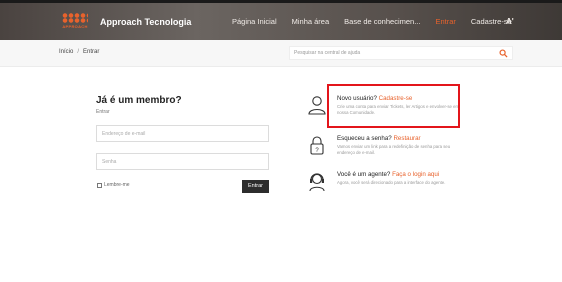 The width and height of the screenshot is (562, 282). I want to click on agent-heading: Você é um agente? Faça o login aqui, so click(388, 174).